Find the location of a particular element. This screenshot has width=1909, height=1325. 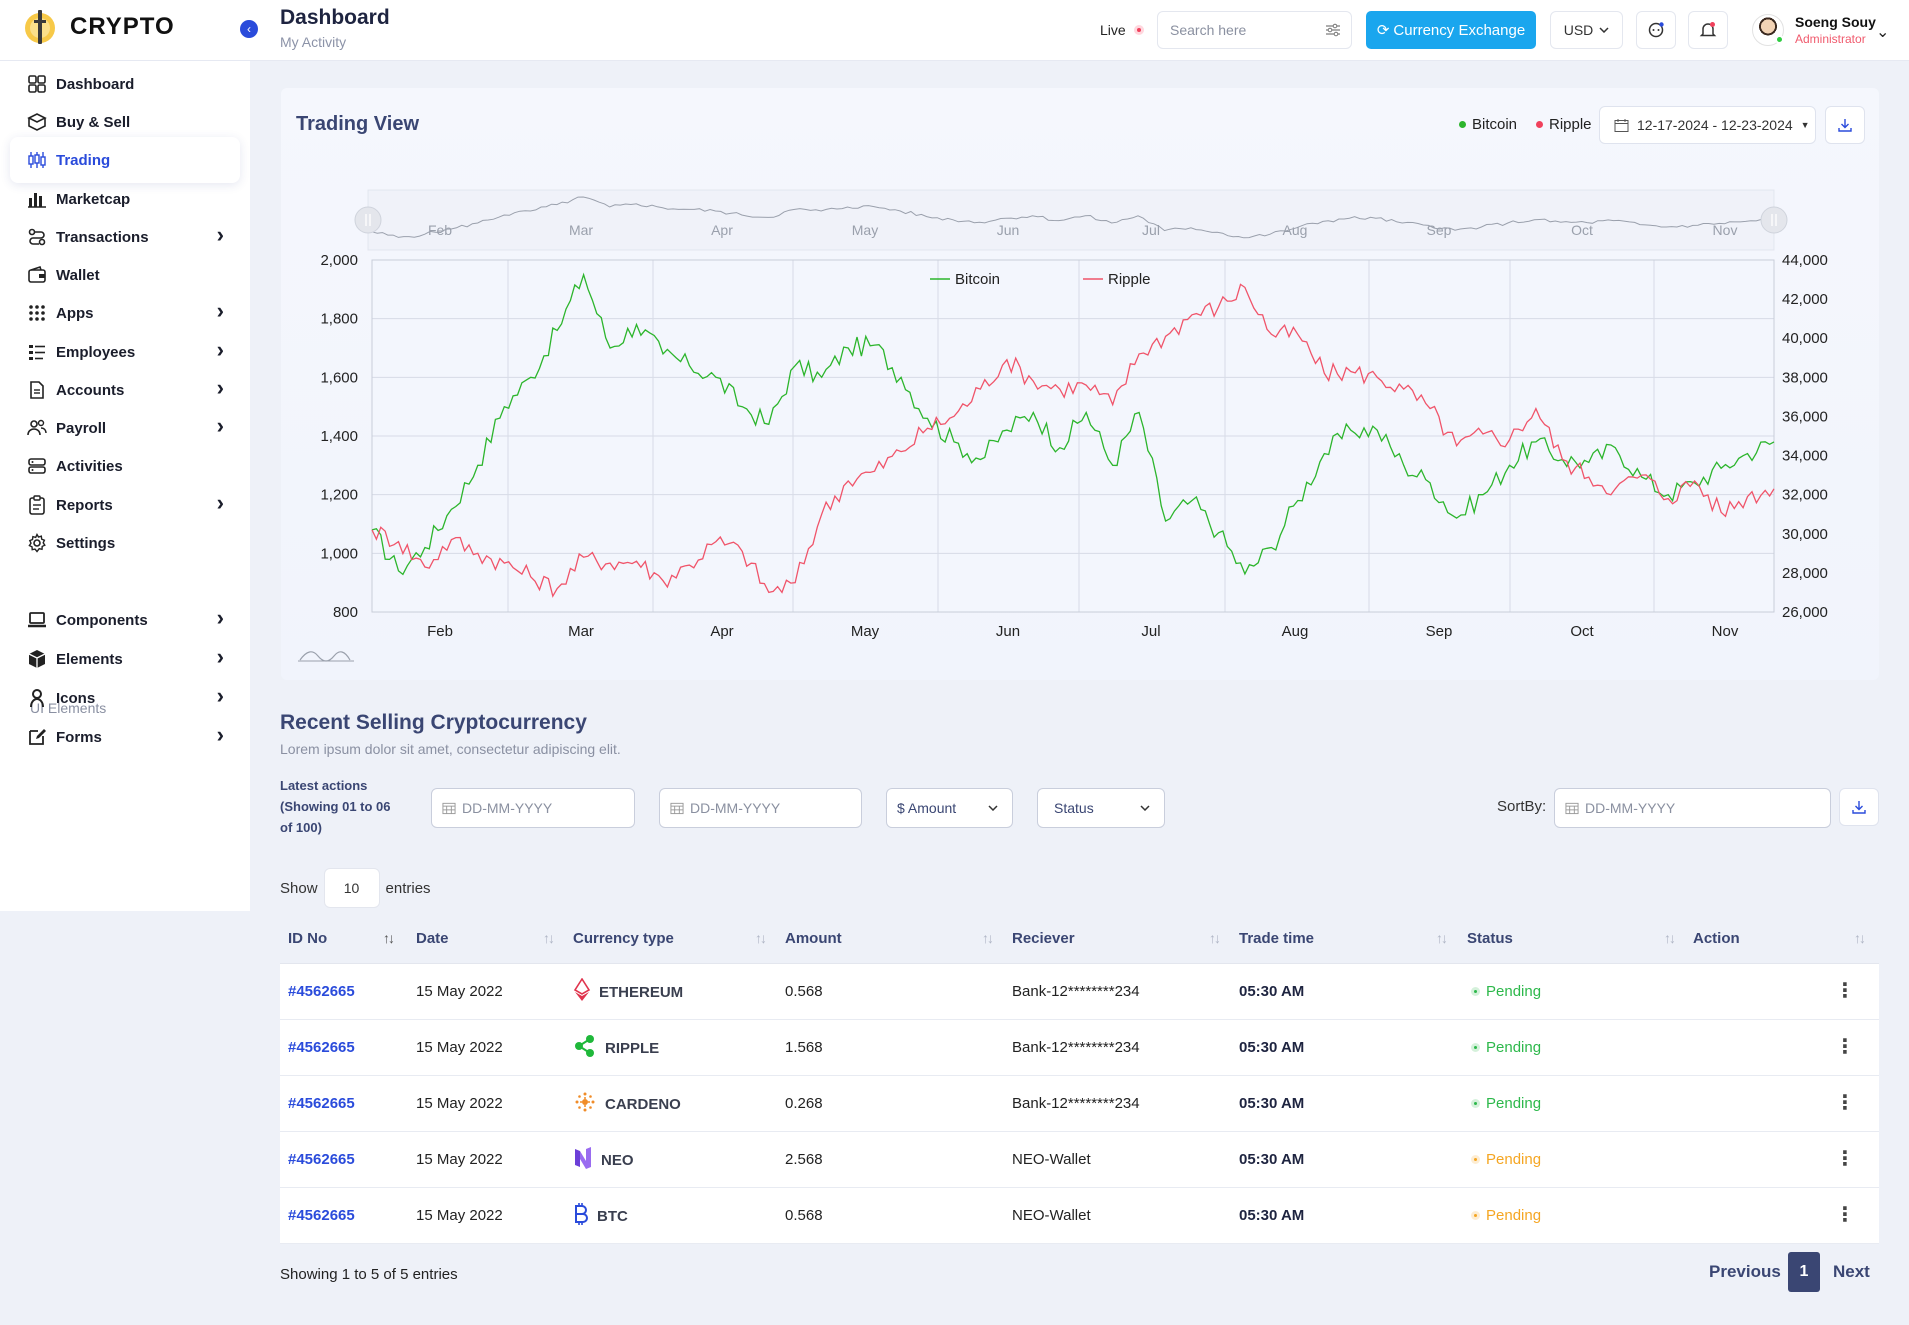

status-select: Status is located at coordinates (1101, 808).